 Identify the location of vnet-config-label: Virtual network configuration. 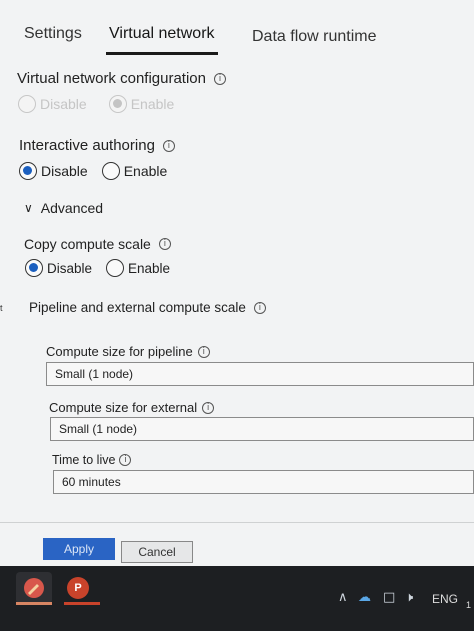
(111, 78).